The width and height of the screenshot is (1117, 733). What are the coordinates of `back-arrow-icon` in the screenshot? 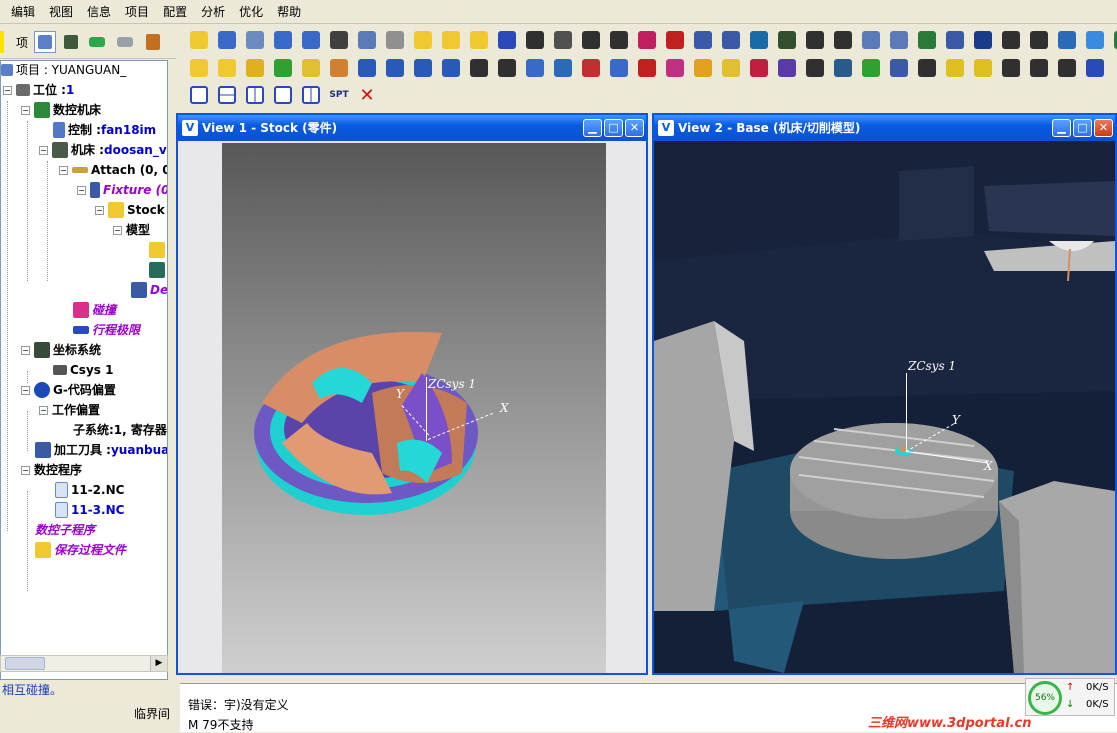 It's located at (125, 42).